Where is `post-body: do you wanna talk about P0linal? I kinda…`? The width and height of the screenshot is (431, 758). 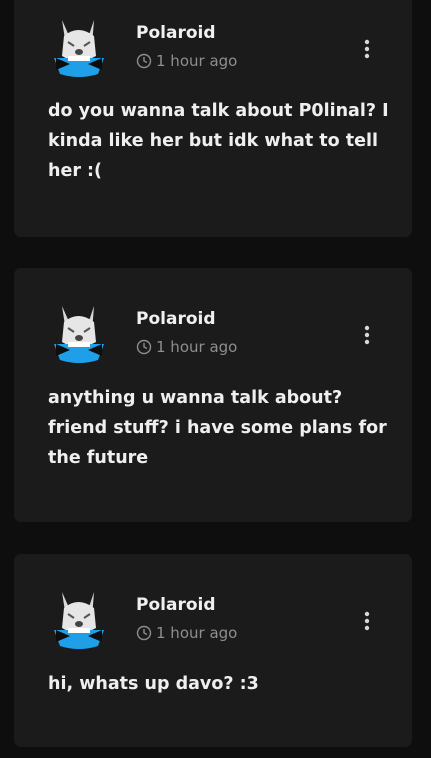
post-body: do you wanna talk about P0linal? I kinda… is located at coordinates (218, 141).